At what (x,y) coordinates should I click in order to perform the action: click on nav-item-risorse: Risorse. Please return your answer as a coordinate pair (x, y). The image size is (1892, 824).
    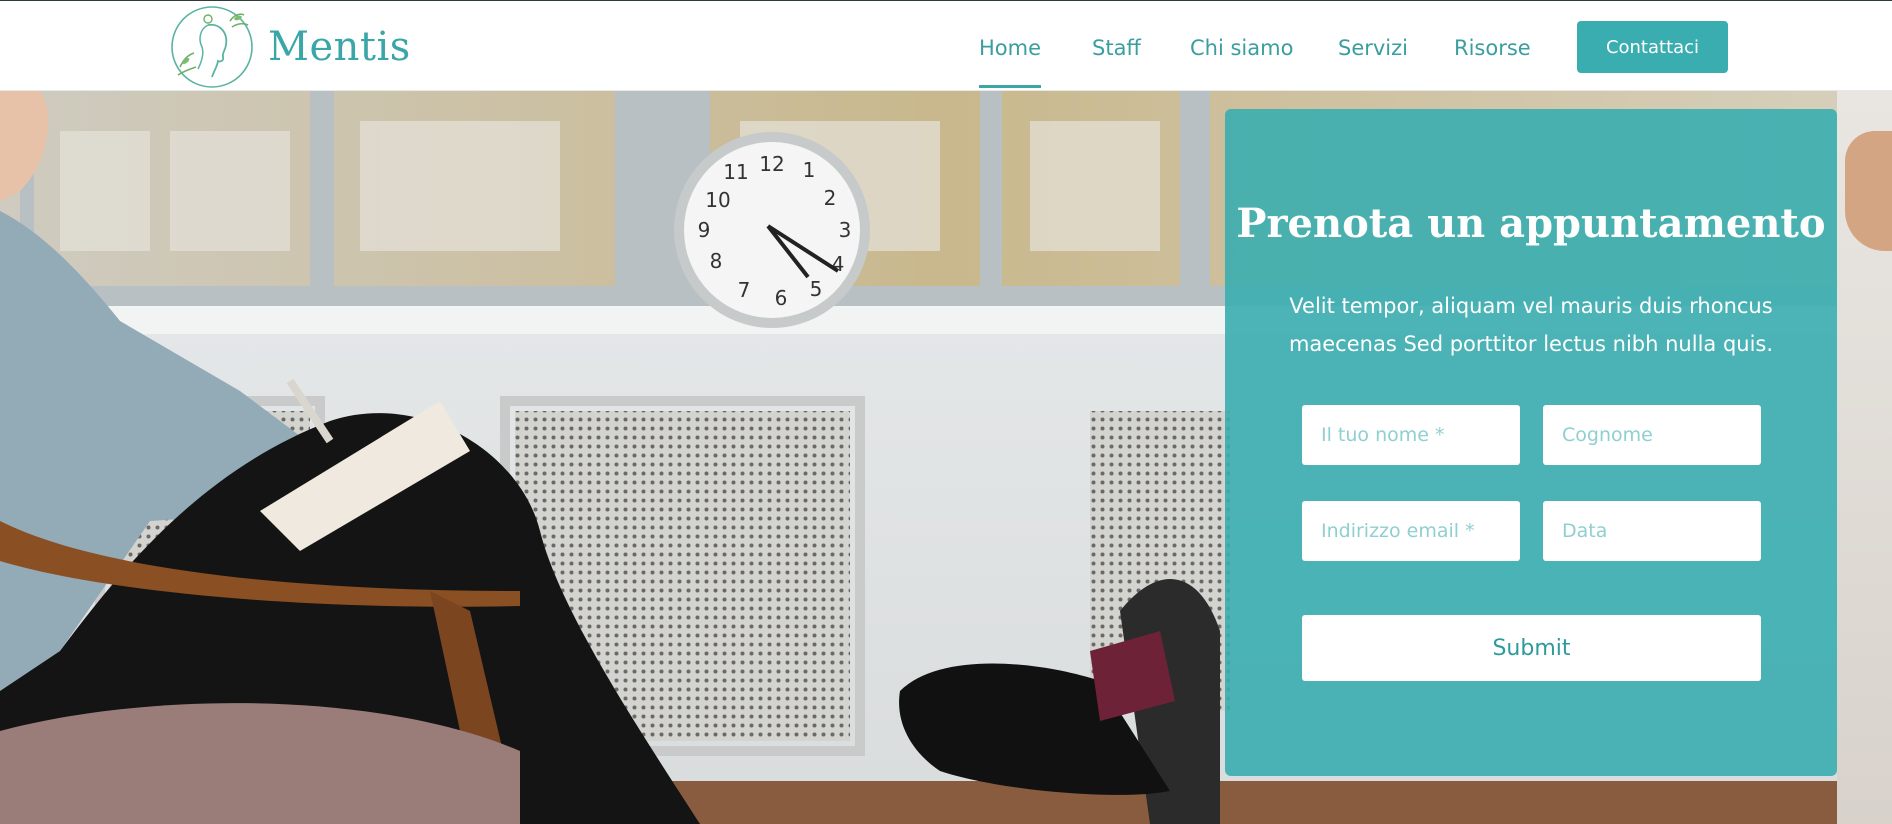
    Looking at the image, I should click on (1492, 48).